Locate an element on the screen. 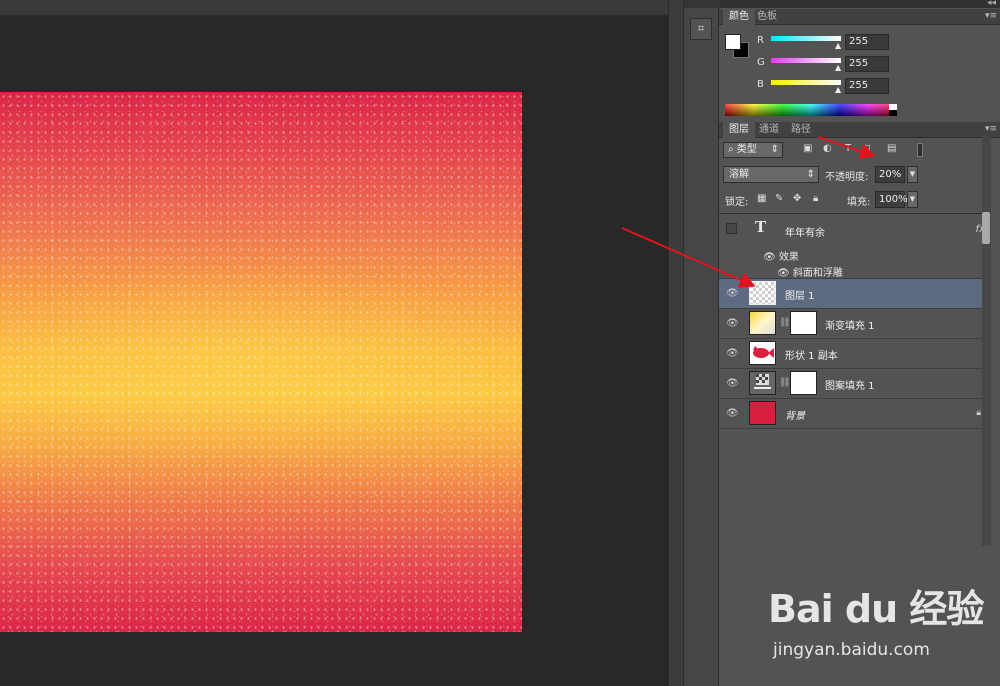 The width and height of the screenshot is (1000, 686). smart-object-filter-icon: ▤ is located at coordinates (891, 148).